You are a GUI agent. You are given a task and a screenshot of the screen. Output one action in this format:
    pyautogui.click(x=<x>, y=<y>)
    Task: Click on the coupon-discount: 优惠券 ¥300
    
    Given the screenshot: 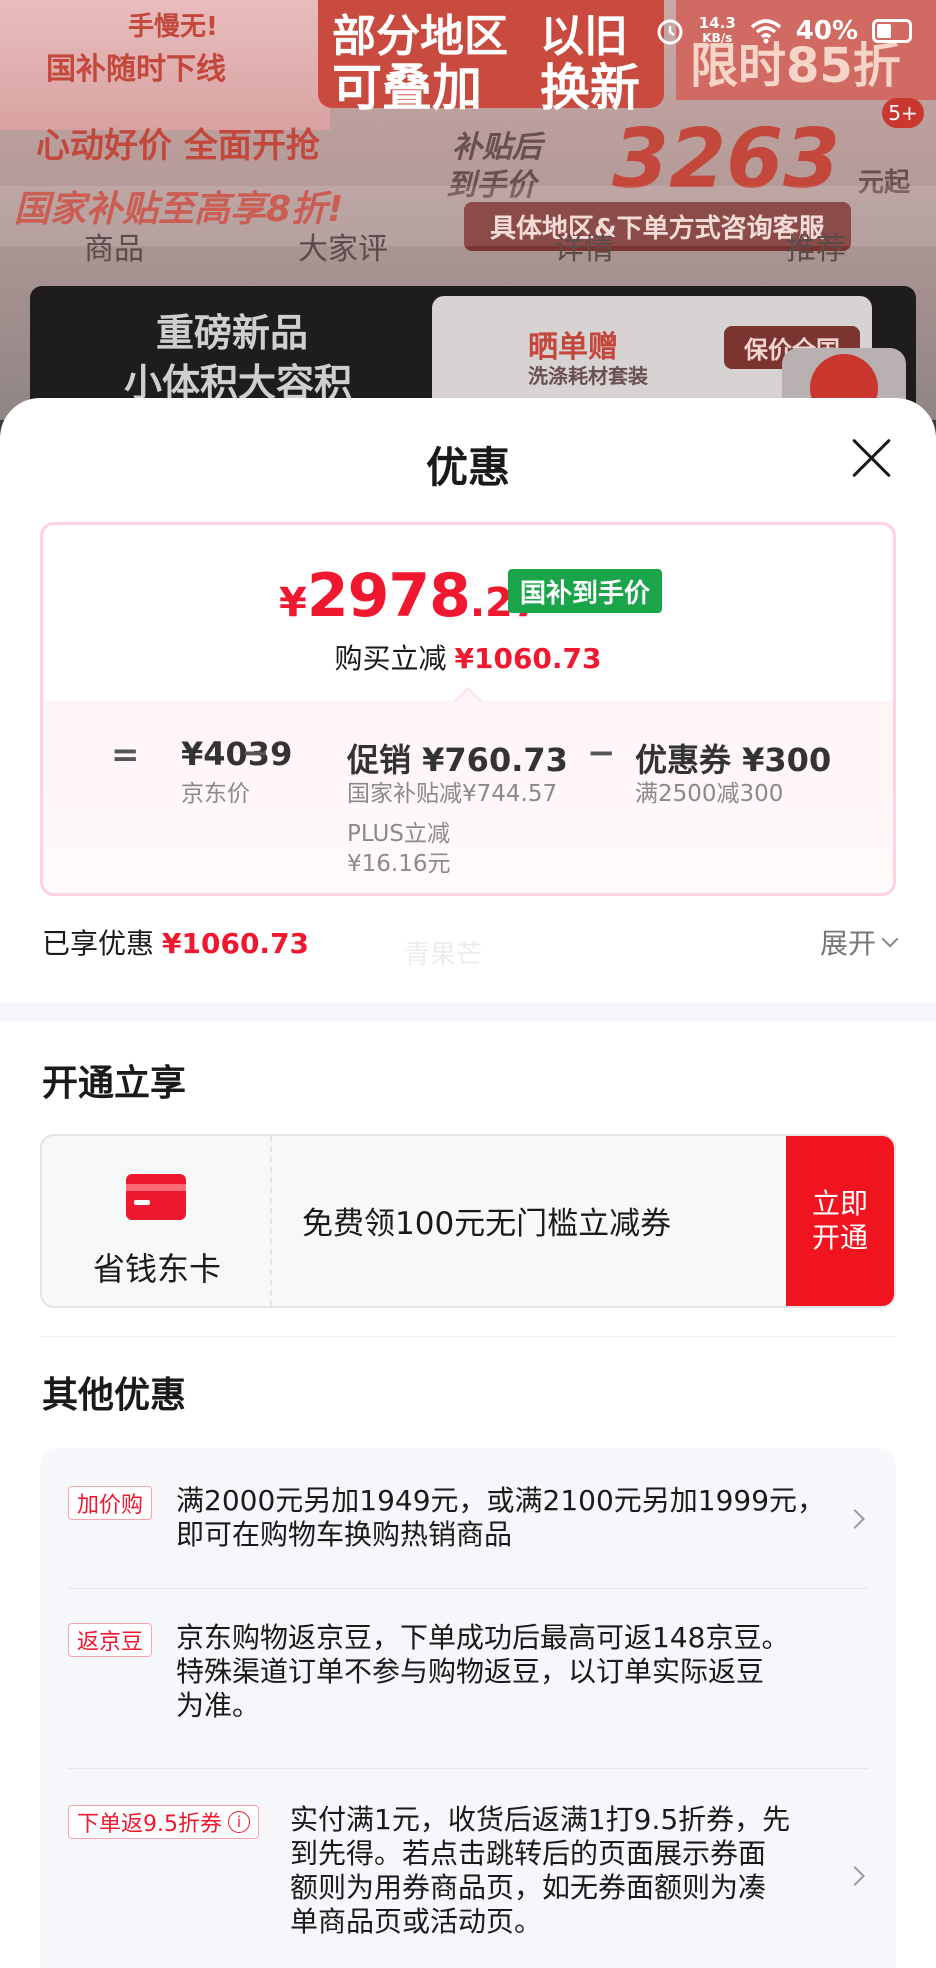 What is the action you would take?
    pyautogui.click(x=733, y=760)
    